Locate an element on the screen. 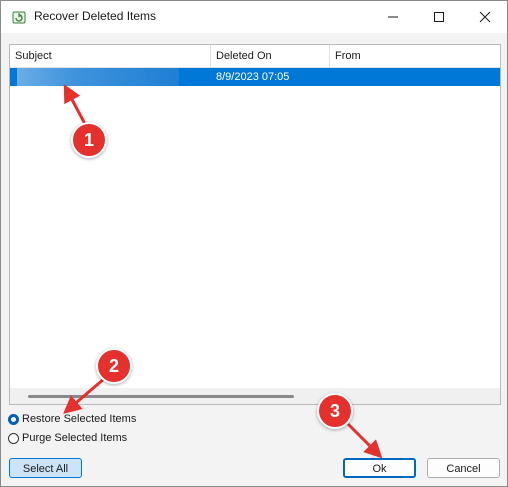 The image size is (508, 487). restore-radio is located at coordinates (13, 419).